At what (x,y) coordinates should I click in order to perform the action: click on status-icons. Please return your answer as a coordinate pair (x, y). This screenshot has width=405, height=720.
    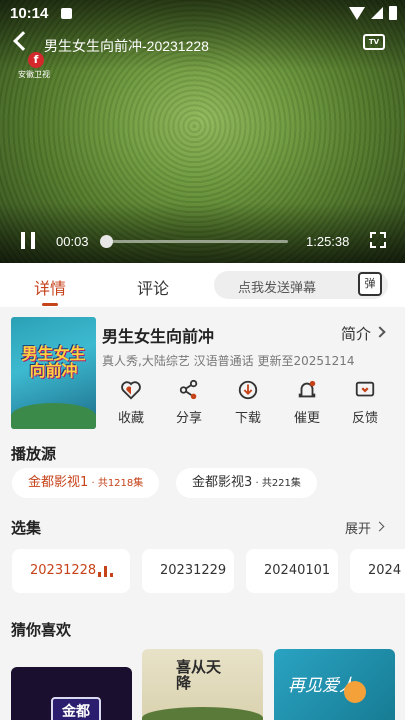
    Looking at the image, I should click on (373, 13).